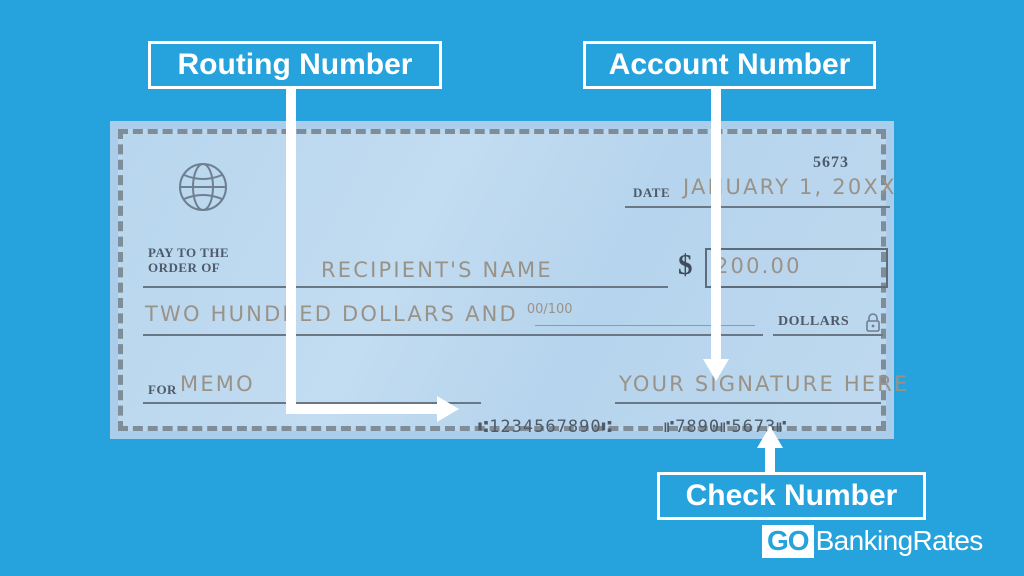 Image resolution: width=1024 pixels, height=576 pixels. Describe the element at coordinates (764, 384) in the screenshot. I see `signature-value: YOUR SIGNATURE HERE` at that location.